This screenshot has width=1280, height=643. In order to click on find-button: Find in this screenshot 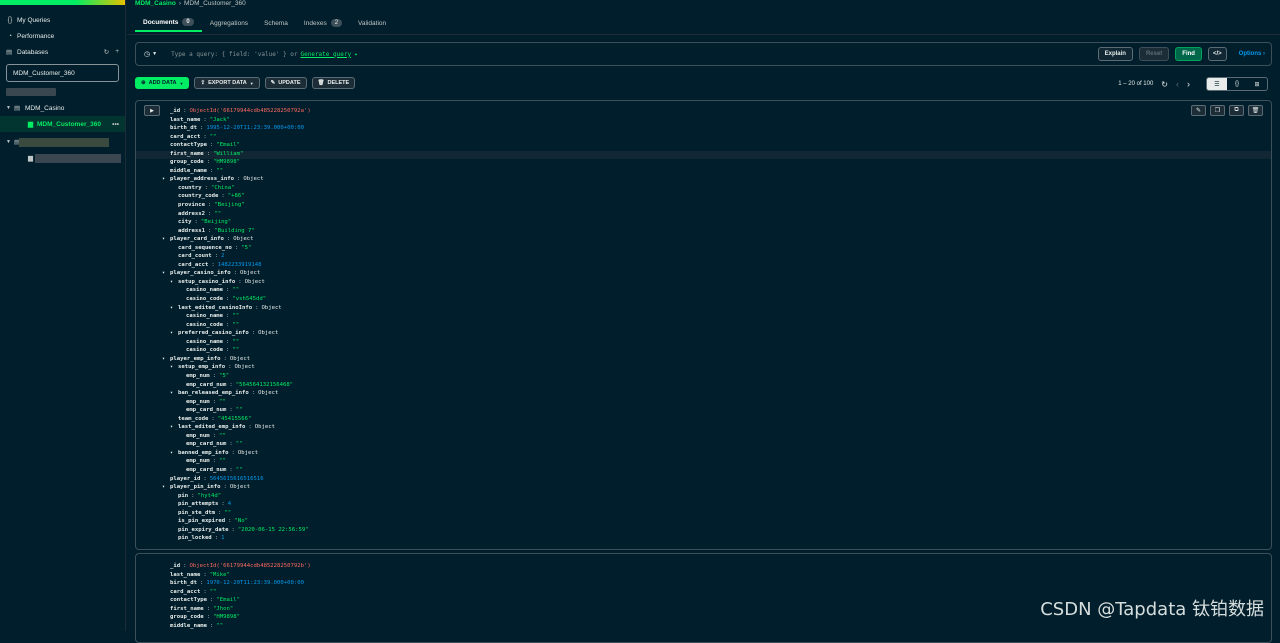, I will do `click(1188, 54)`.